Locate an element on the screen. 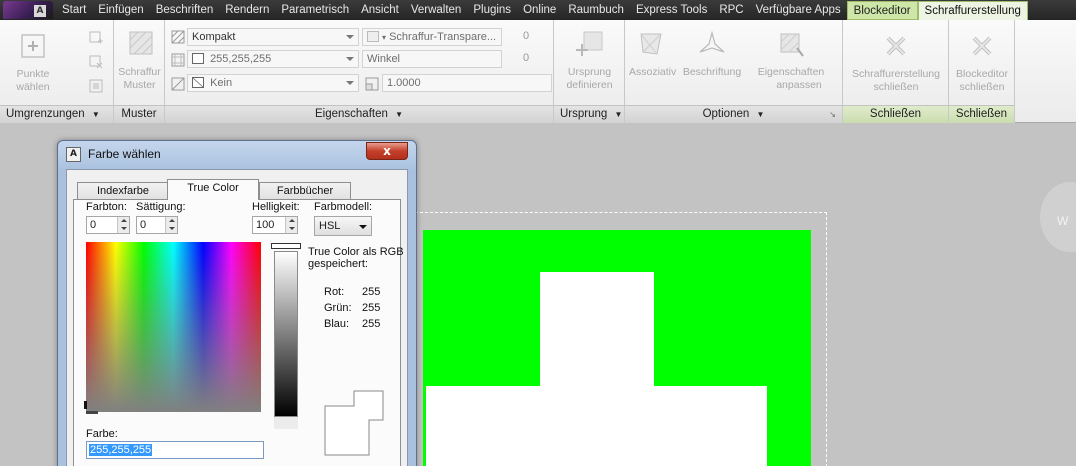  tab-online: Online is located at coordinates (539, 10).